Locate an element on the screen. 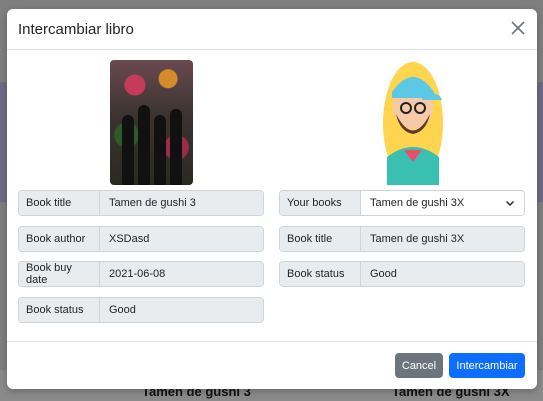  field-value: 2021-06-08 is located at coordinates (181, 274).